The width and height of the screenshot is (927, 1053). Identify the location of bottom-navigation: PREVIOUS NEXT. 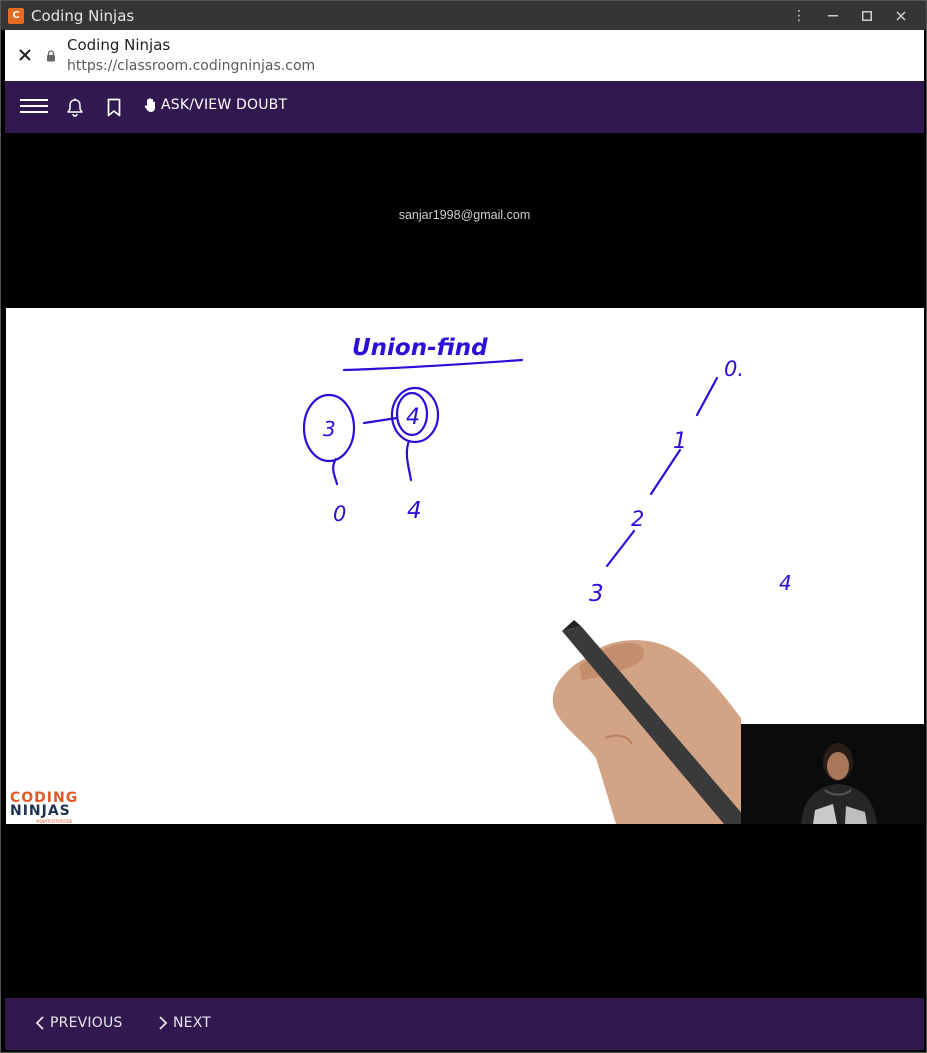
(464, 1024).